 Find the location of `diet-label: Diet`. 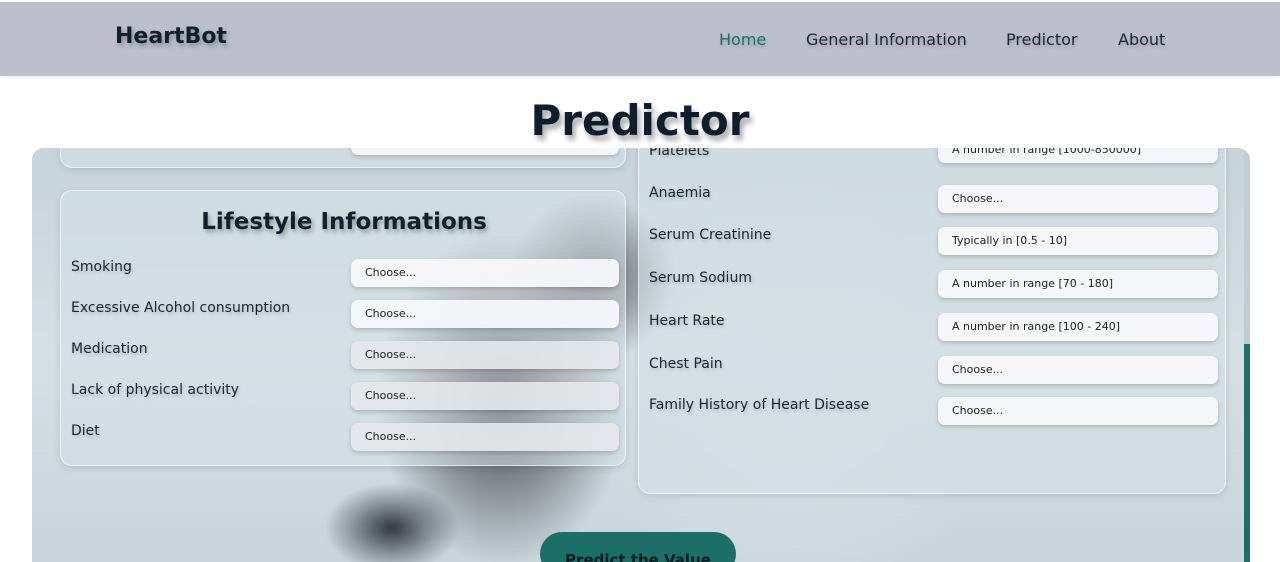

diet-label: Diet is located at coordinates (85, 431).